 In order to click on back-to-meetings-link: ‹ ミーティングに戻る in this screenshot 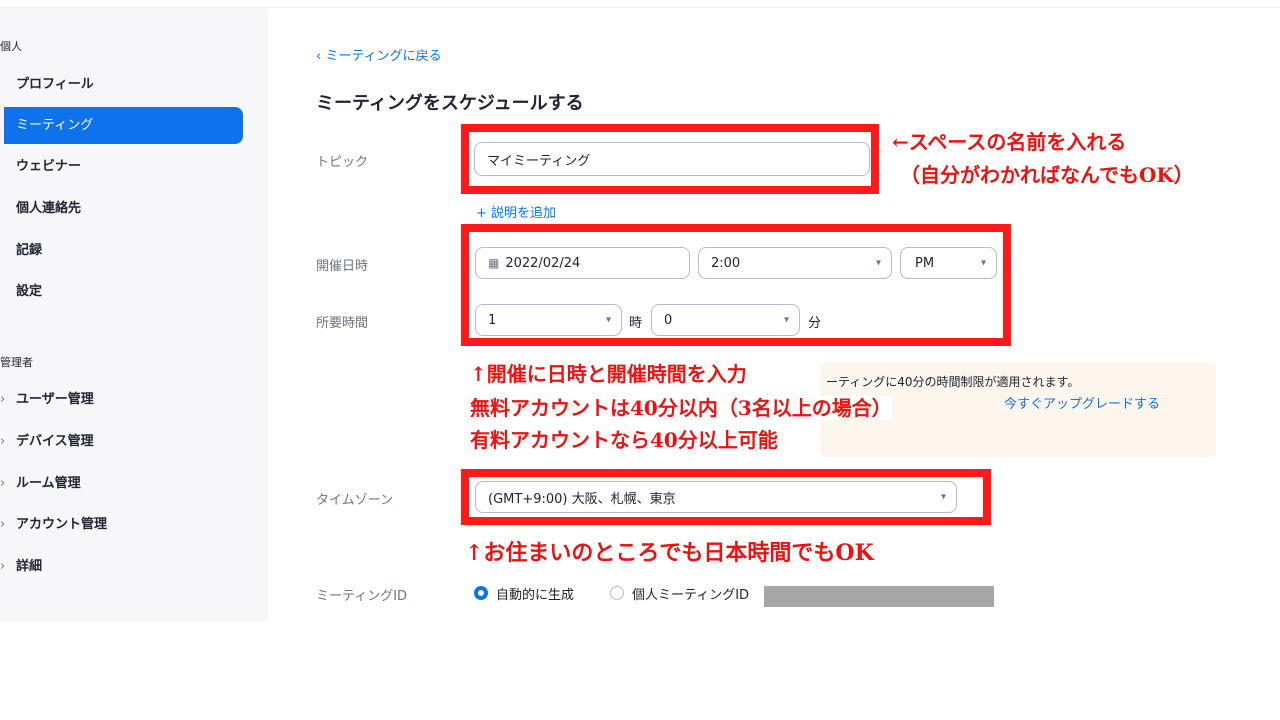, I will do `click(379, 54)`.